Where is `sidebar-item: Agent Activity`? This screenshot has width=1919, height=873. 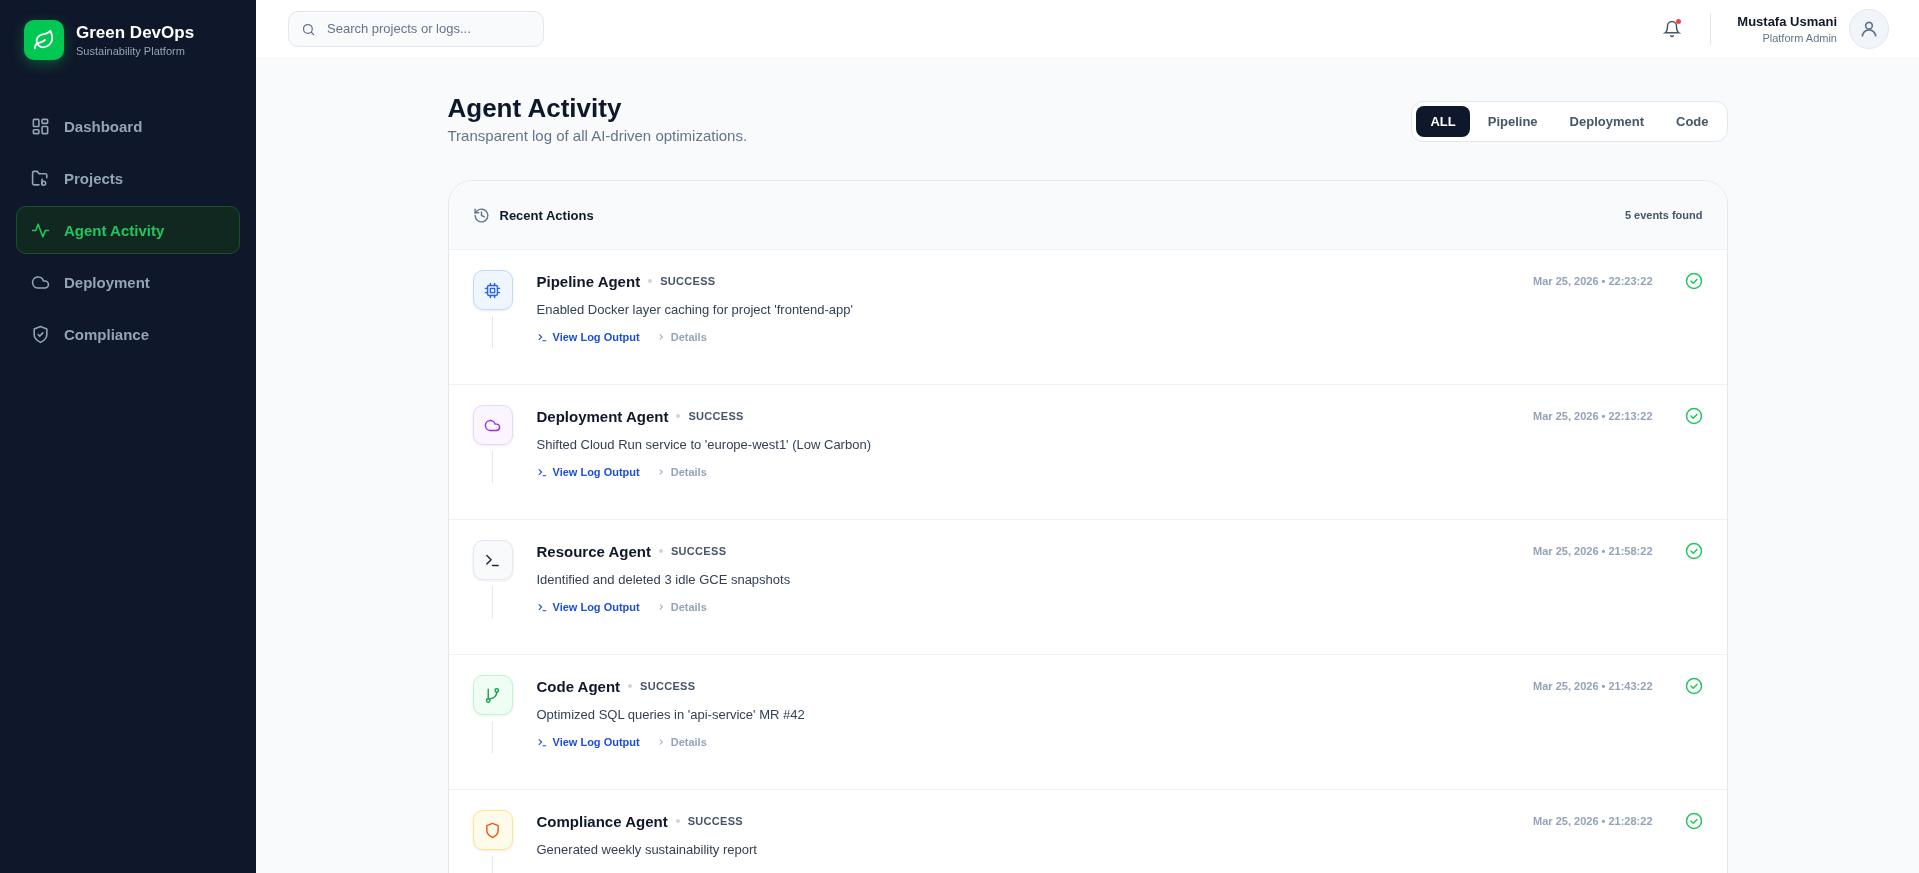 sidebar-item: Agent Activity is located at coordinates (128, 230).